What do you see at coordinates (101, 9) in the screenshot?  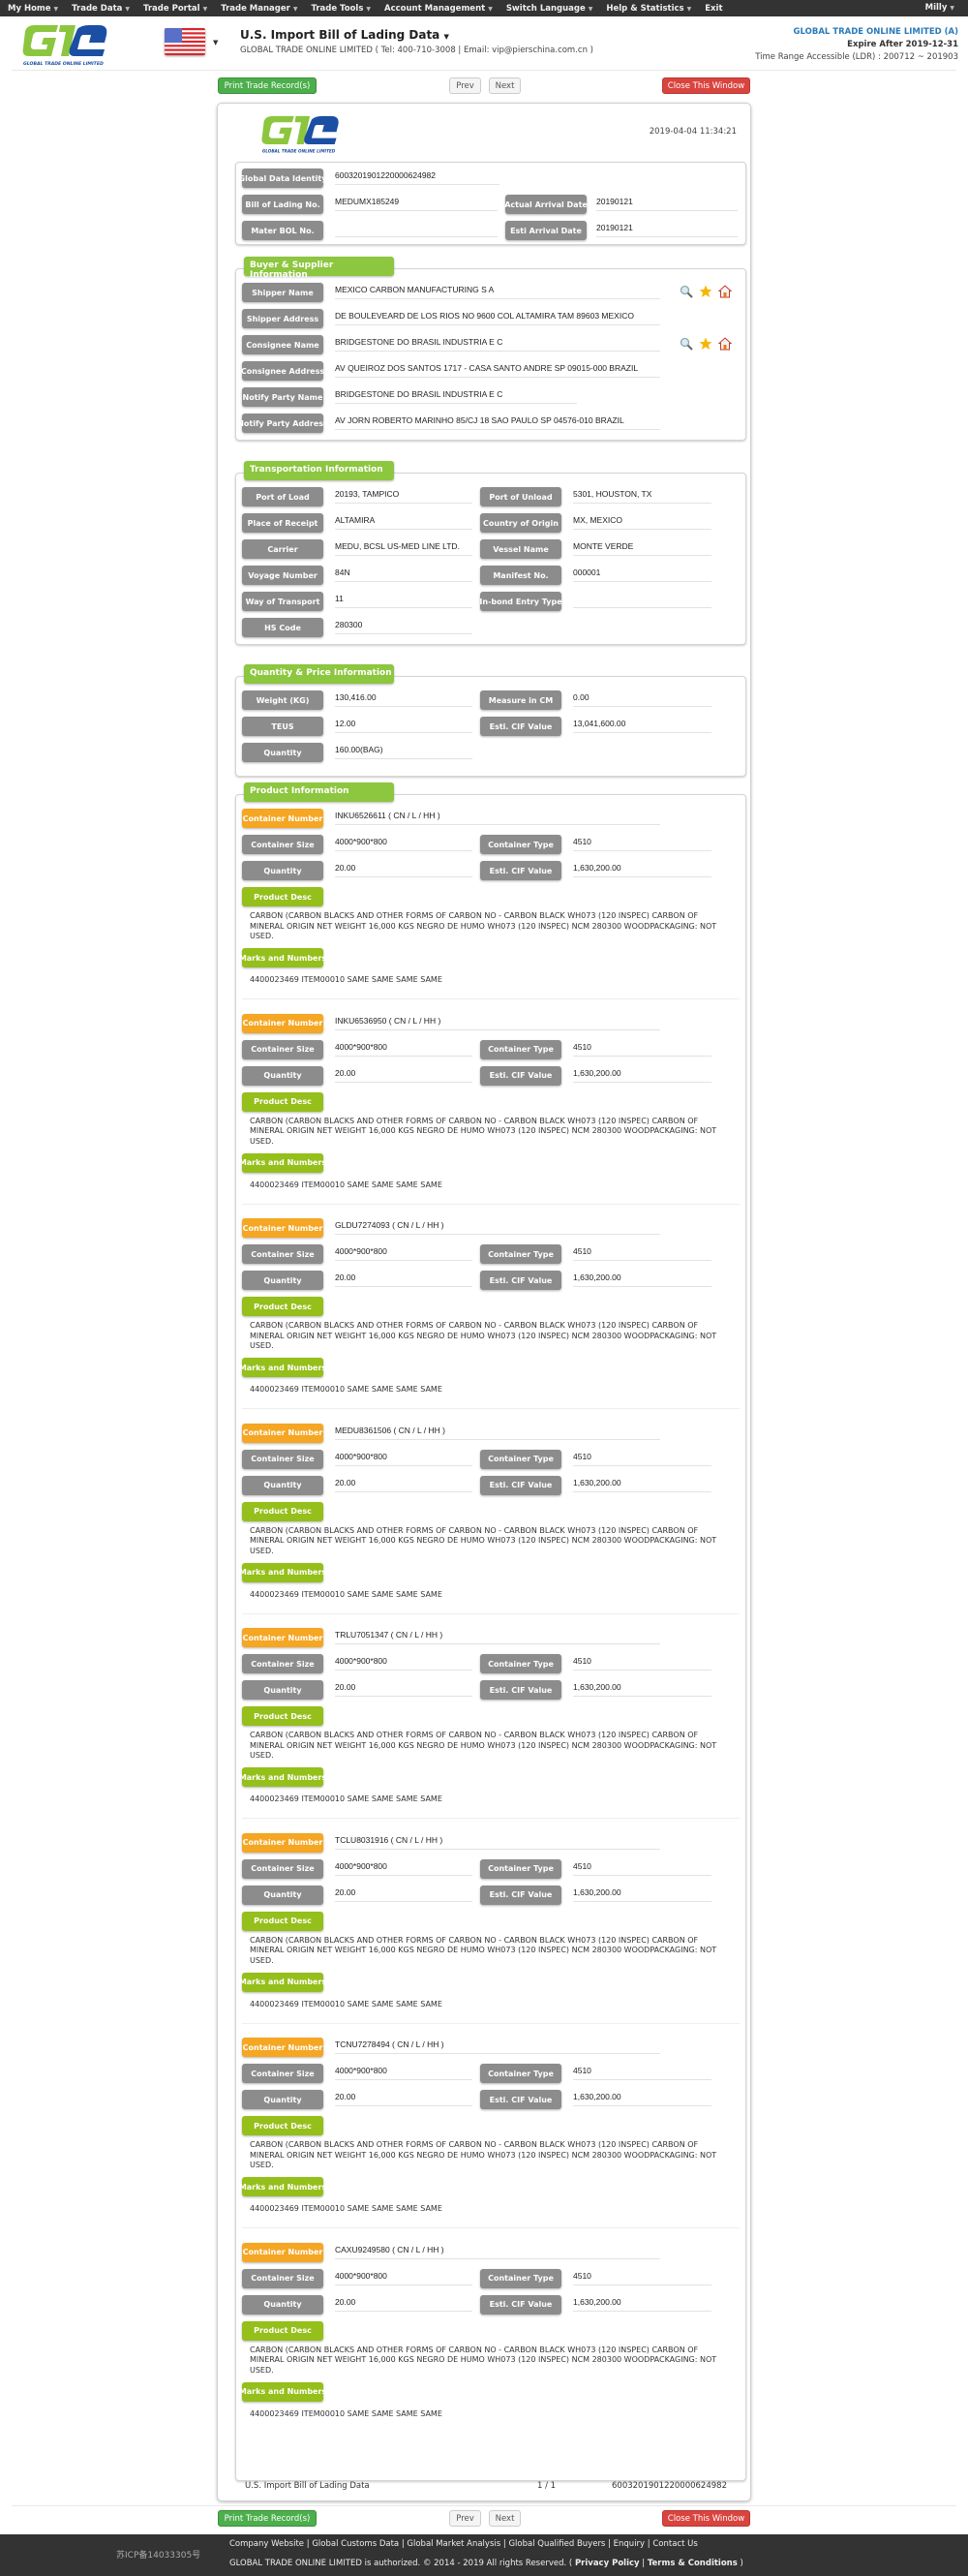 I see `nav-trade-data: Trade Data ▼` at bounding box center [101, 9].